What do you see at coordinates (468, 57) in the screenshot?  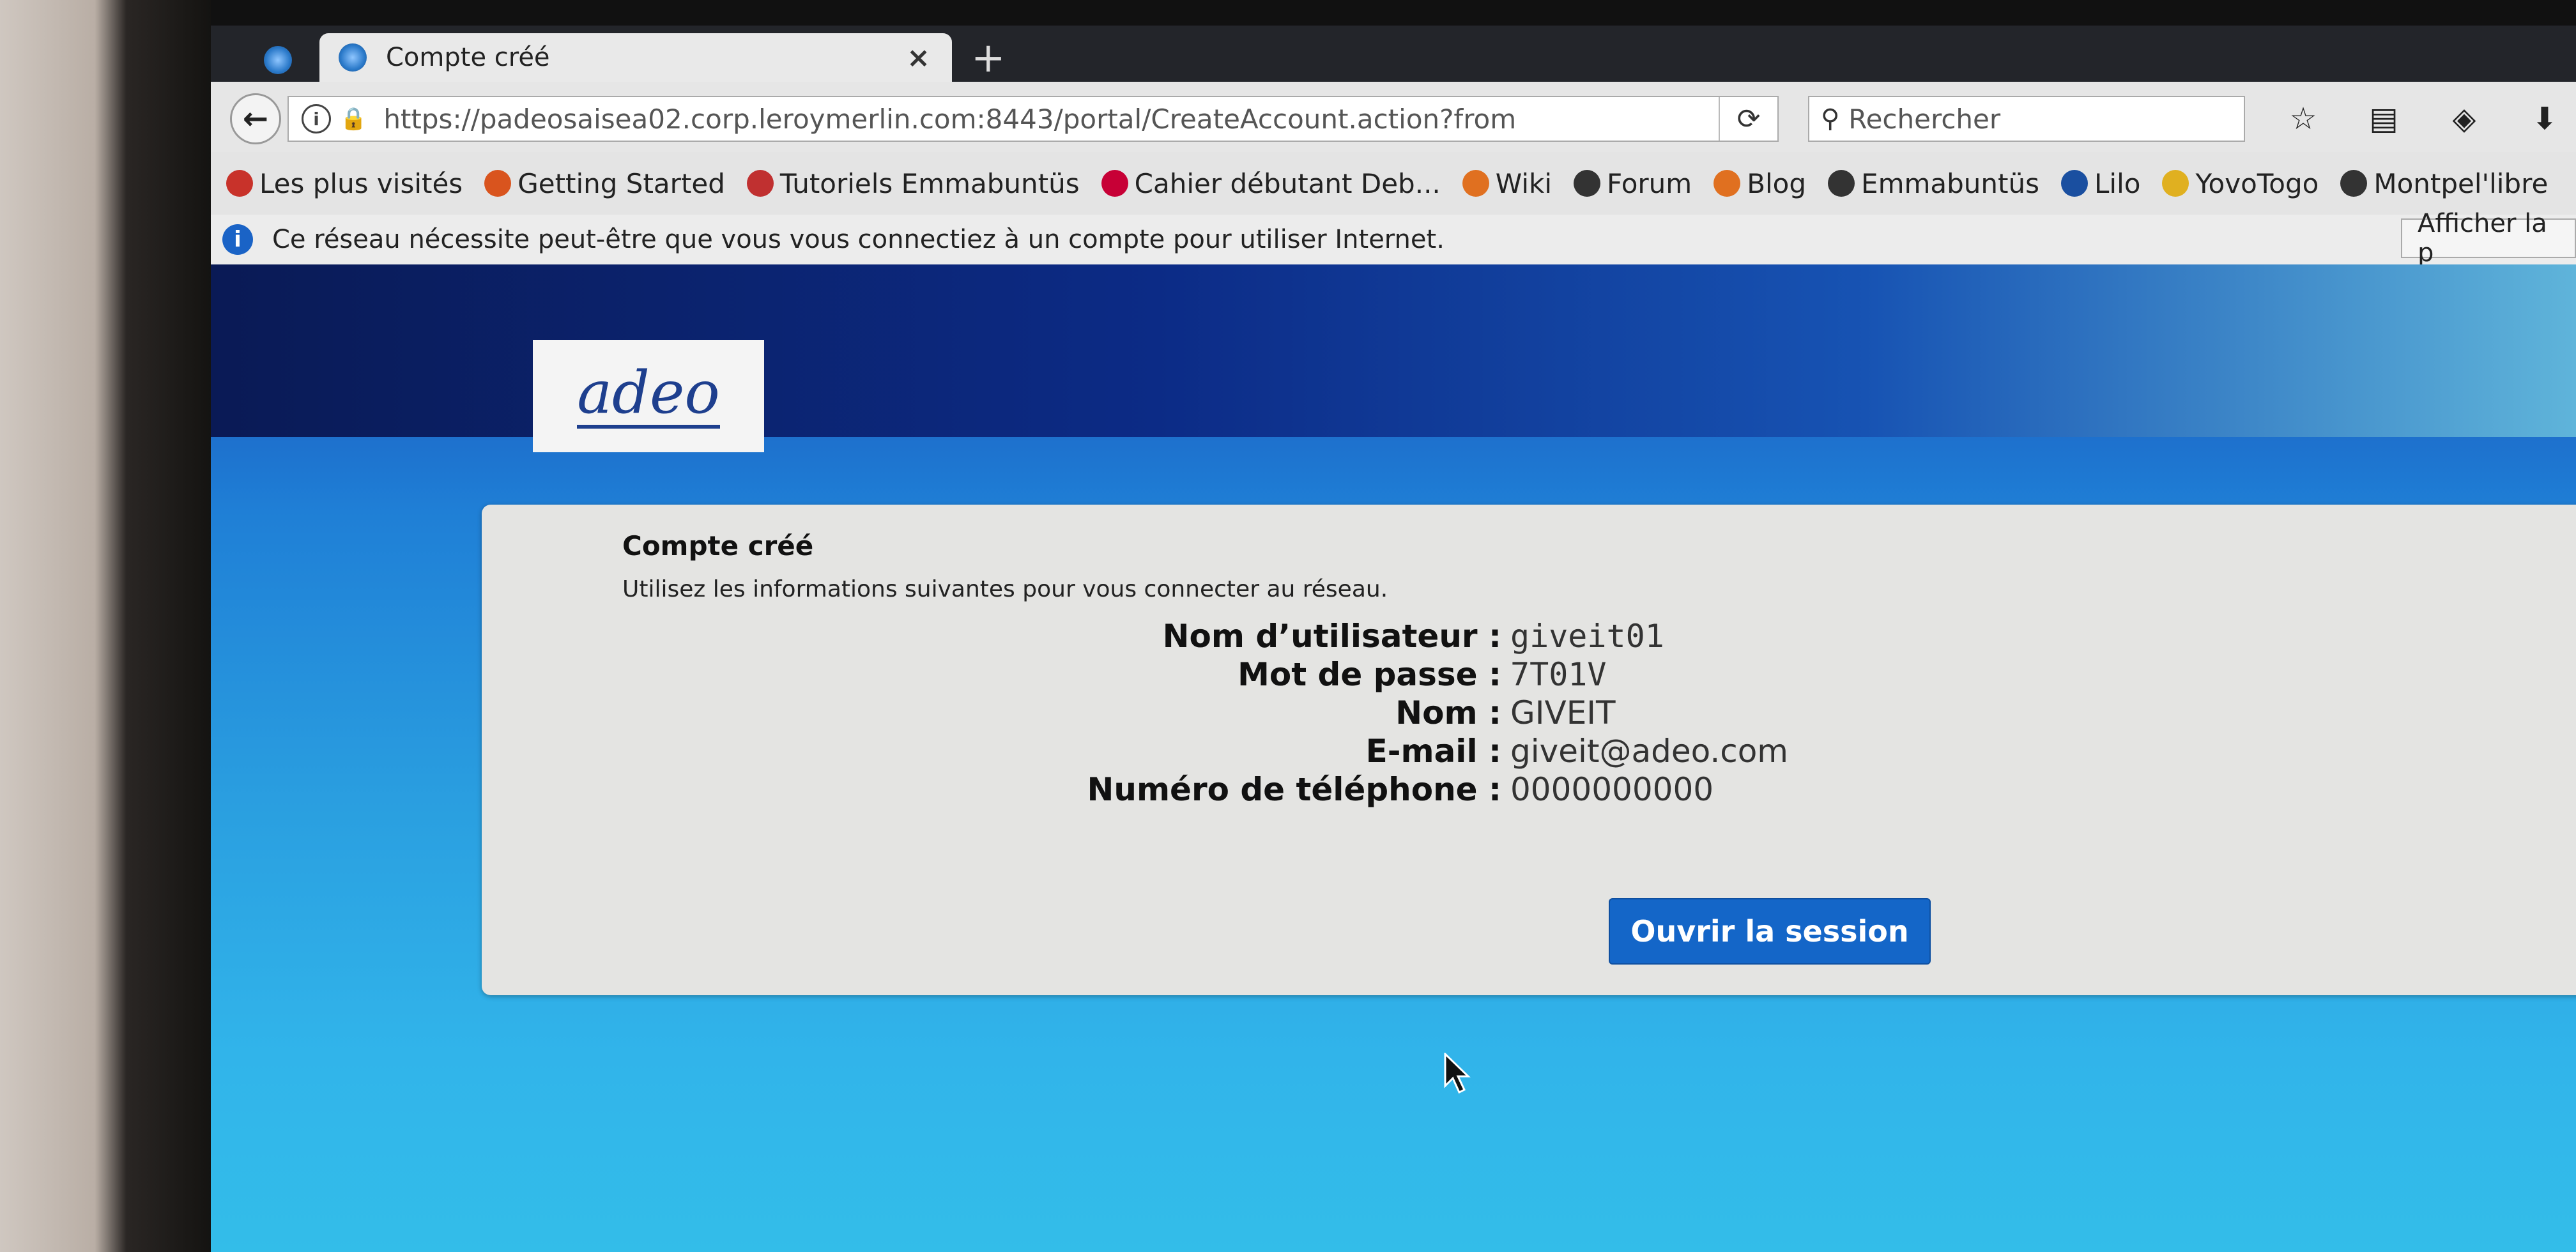 I see `tab-title: Compte créé` at bounding box center [468, 57].